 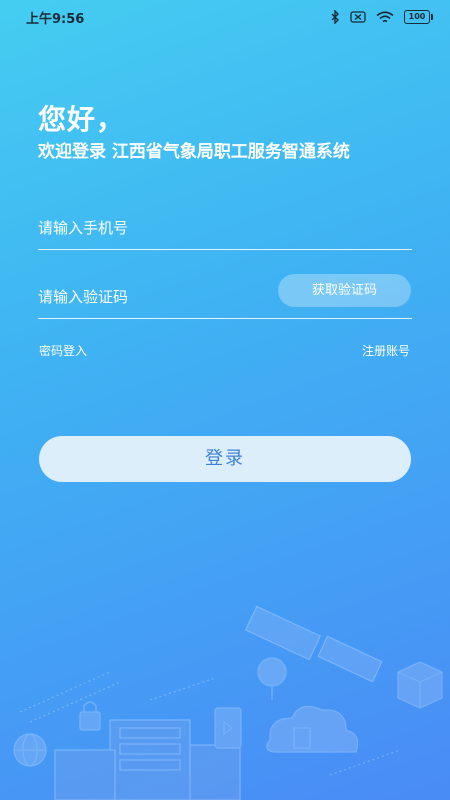 What do you see at coordinates (147, 759) in the screenshot?
I see `server-rack-icon` at bounding box center [147, 759].